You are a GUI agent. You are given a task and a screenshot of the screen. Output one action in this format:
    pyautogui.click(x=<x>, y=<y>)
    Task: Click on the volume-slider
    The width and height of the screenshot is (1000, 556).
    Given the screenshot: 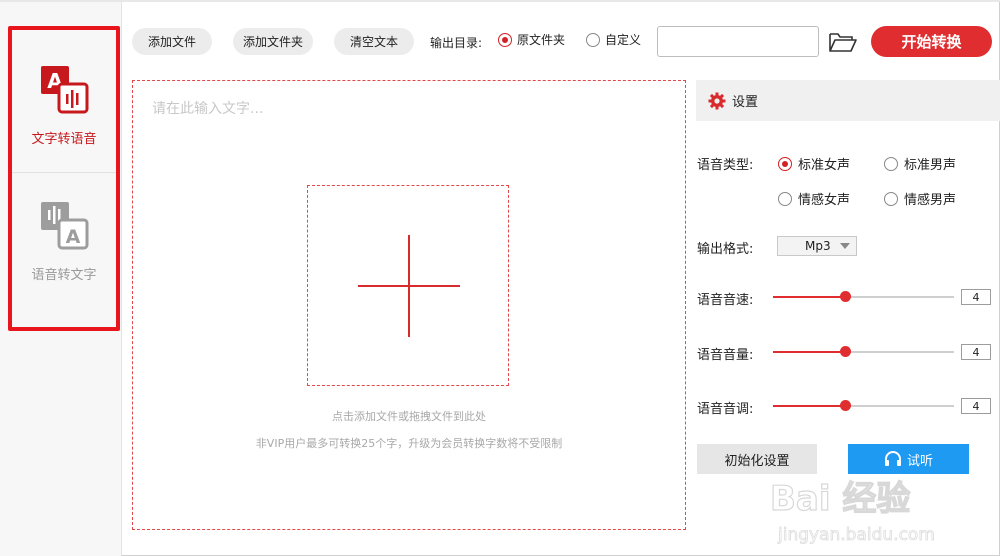 What is the action you would take?
    pyautogui.click(x=863, y=352)
    